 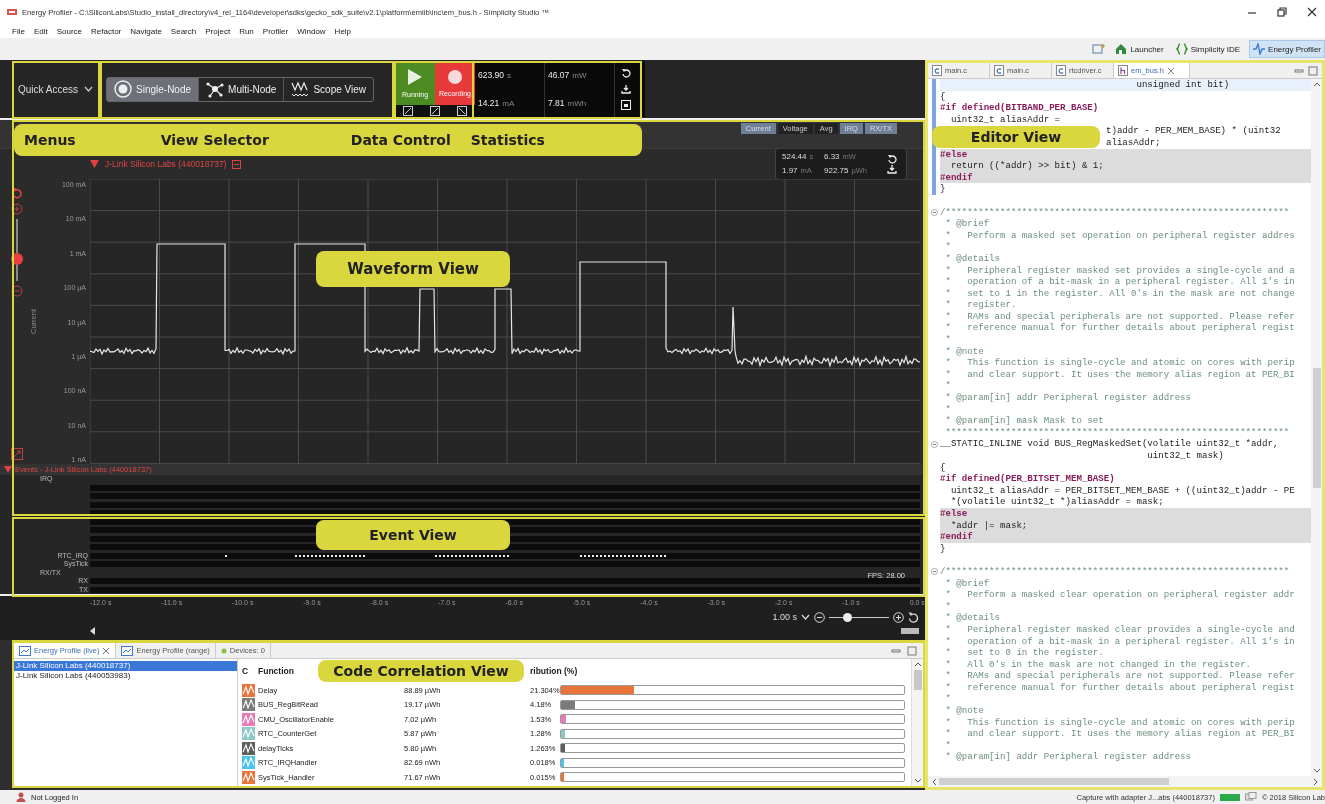 I want to click on menu-item: Help, so click(x=343, y=31).